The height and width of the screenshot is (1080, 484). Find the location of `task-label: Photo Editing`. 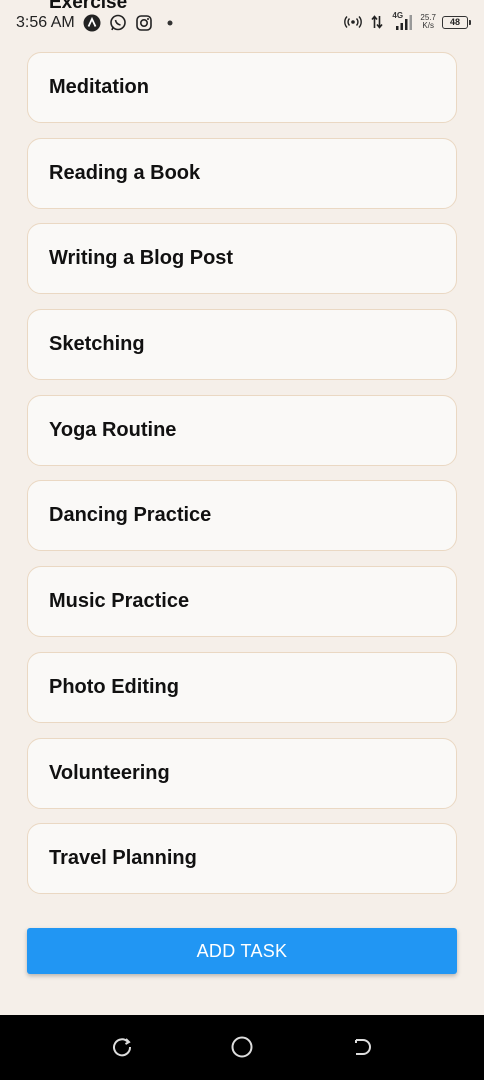

task-label: Photo Editing is located at coordinates (114, 686).